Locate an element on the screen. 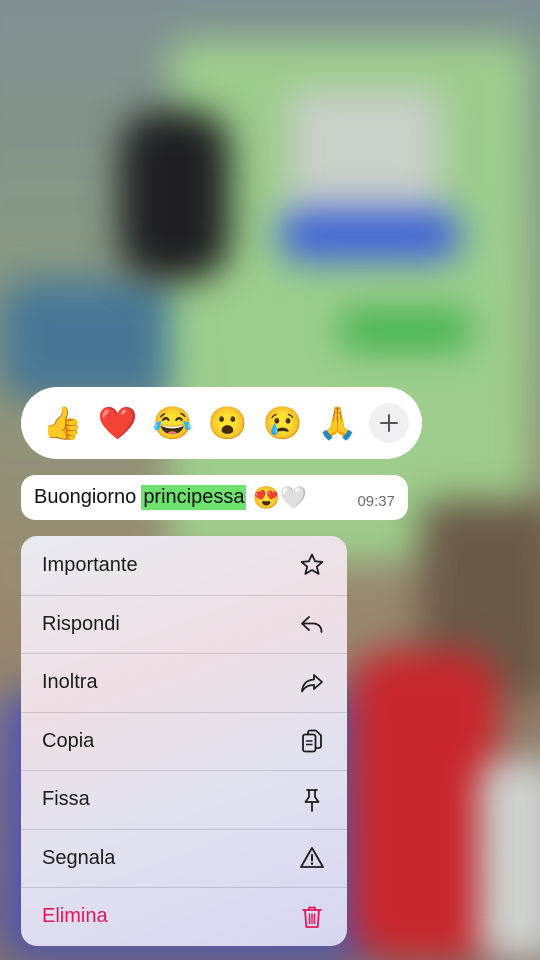  reaction-bar: 👍 ❤️ 😂 😮 😢 🙏 is located at coordinates (221, 423).